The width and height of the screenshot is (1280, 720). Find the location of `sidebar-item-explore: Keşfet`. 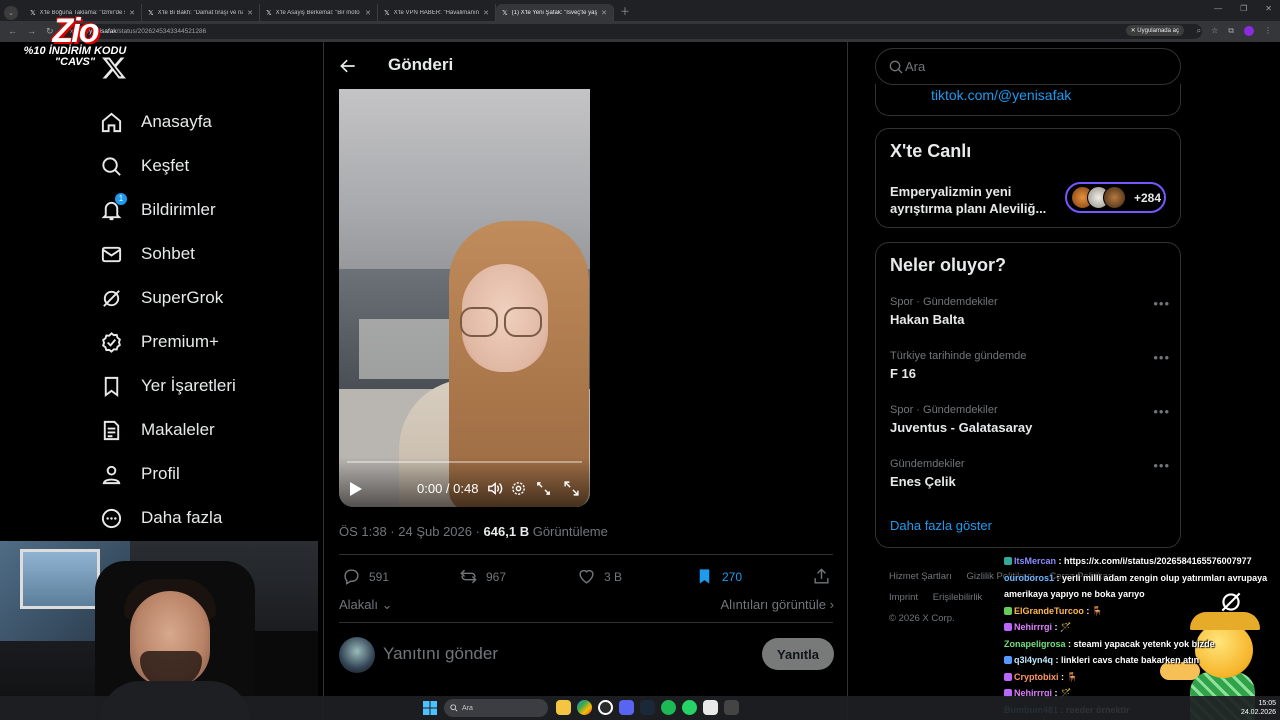

sidebar-item-explore: Keşfet is located at coordinates (168, 166).